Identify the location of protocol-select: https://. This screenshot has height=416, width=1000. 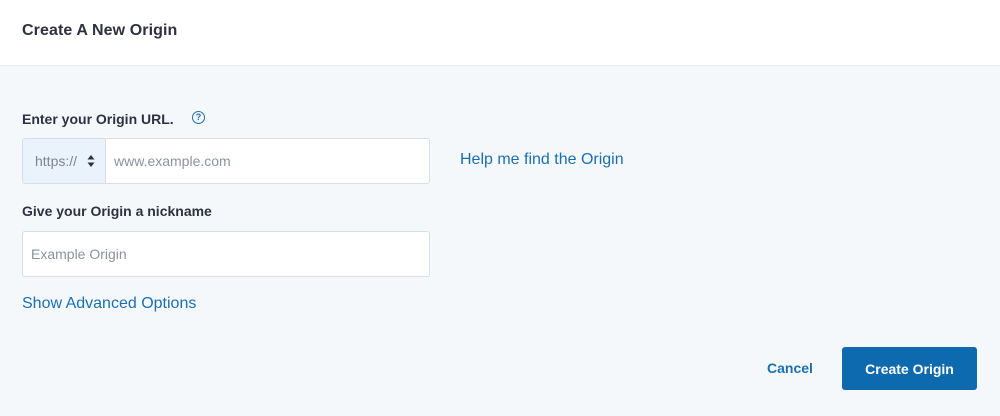
(64, 161).